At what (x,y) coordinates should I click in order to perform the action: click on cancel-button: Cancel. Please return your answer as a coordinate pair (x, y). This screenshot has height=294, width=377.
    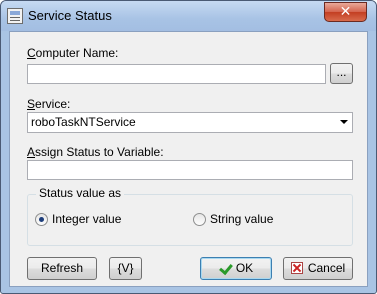
    Looking at the image, I should click on (318, 268).